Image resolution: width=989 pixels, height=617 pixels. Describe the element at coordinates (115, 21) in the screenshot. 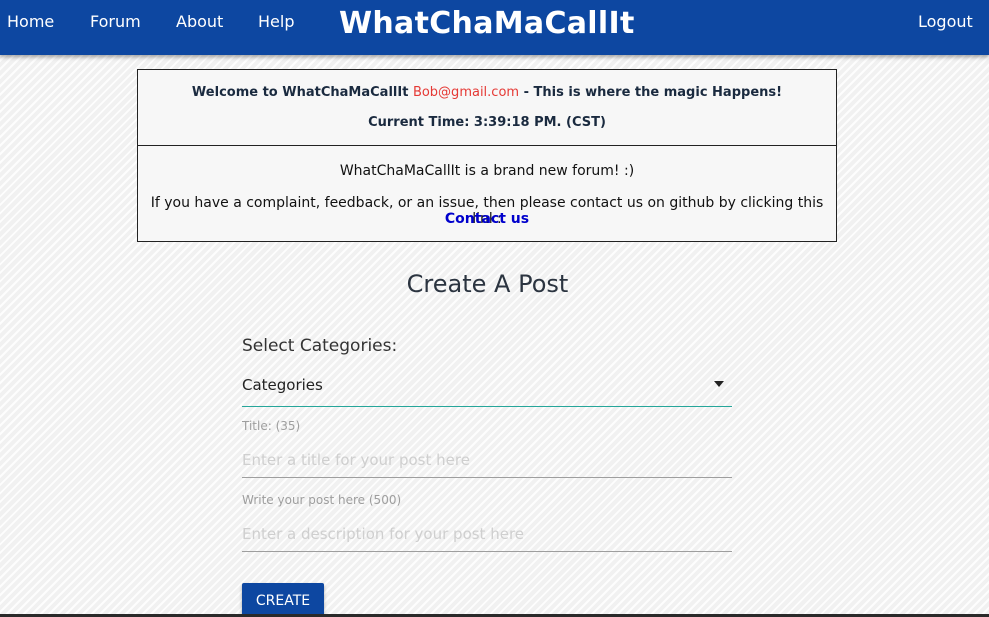

I see `nav-forum-link: Forum` at that location.